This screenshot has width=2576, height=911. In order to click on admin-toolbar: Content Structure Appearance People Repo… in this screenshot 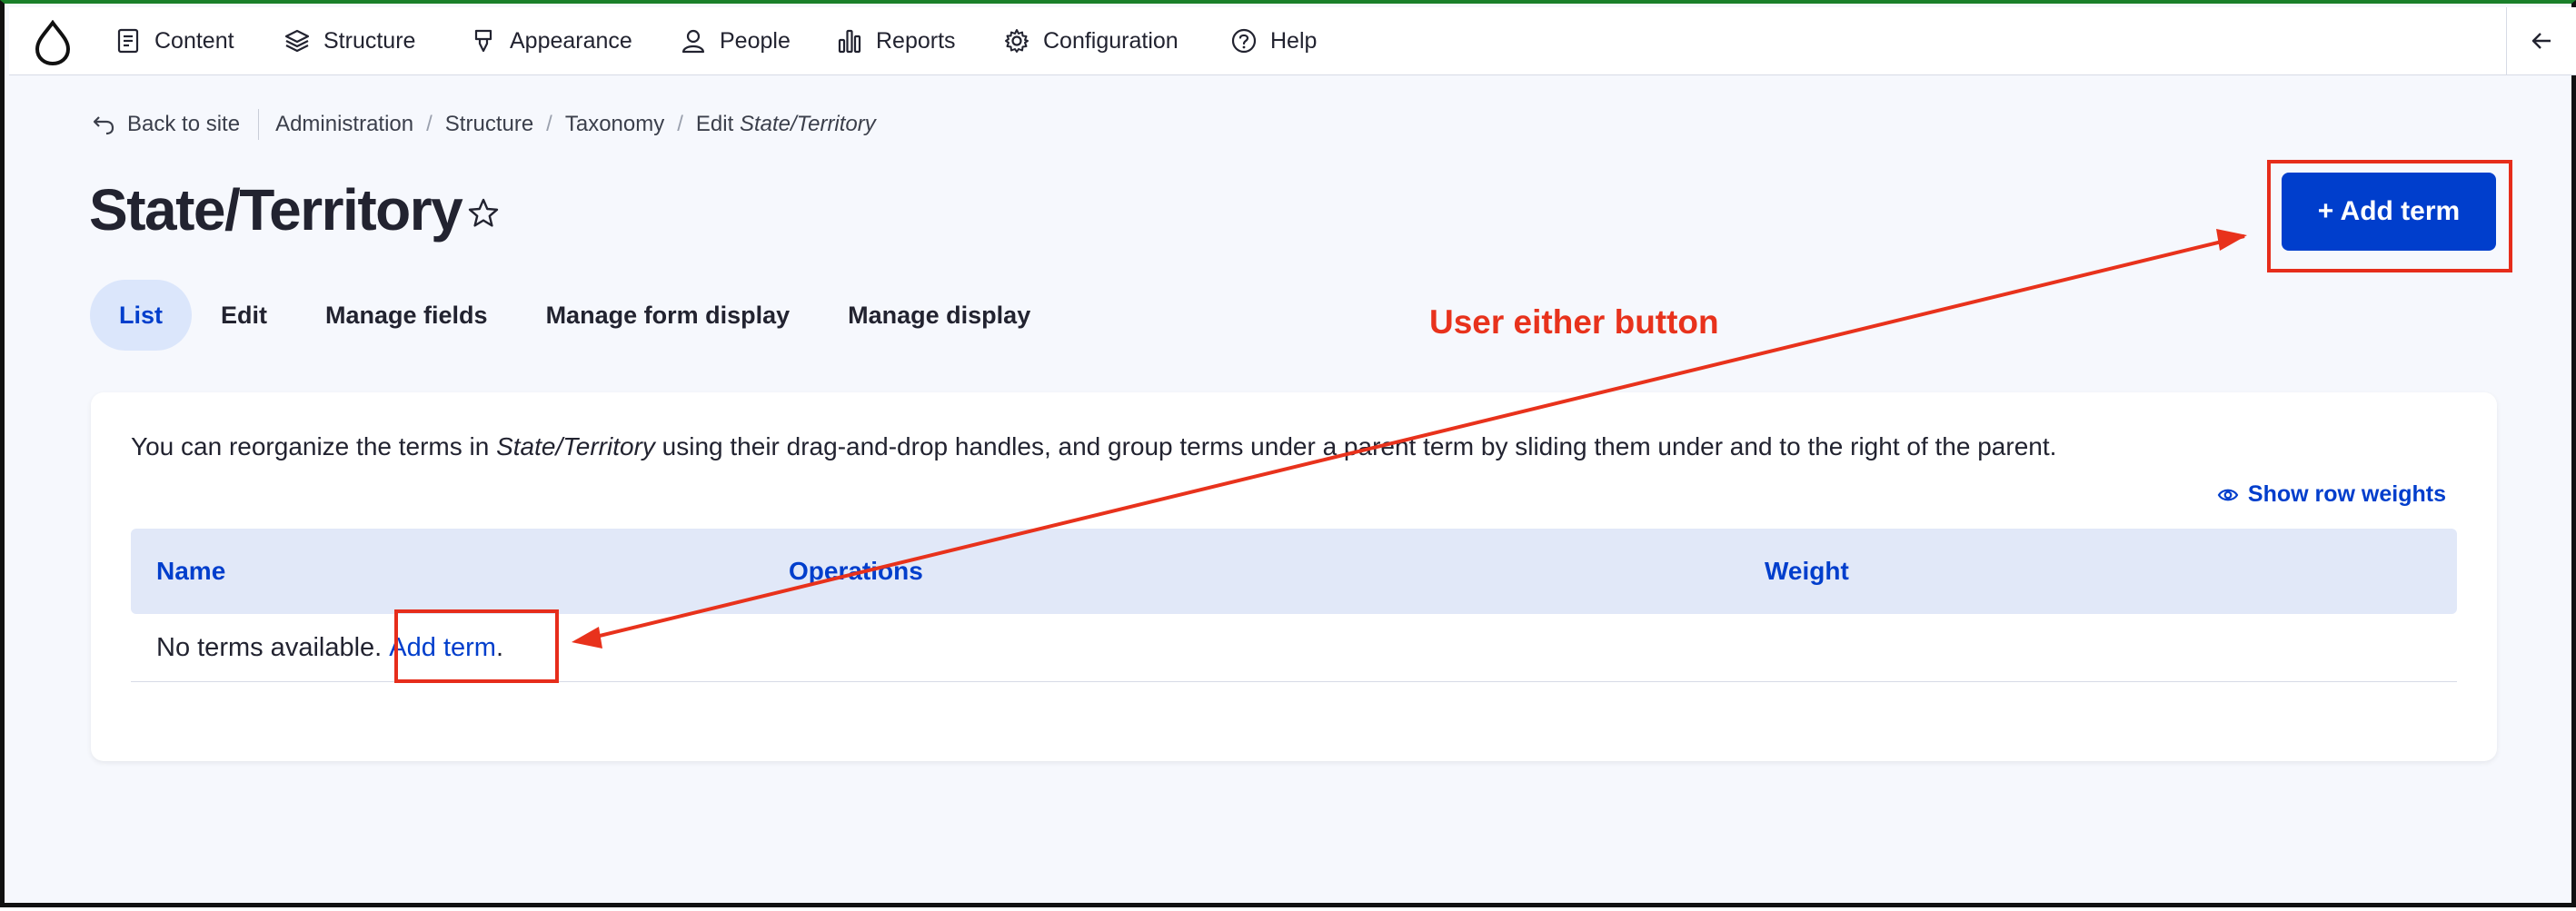, I will do `click(1292, 41)`.